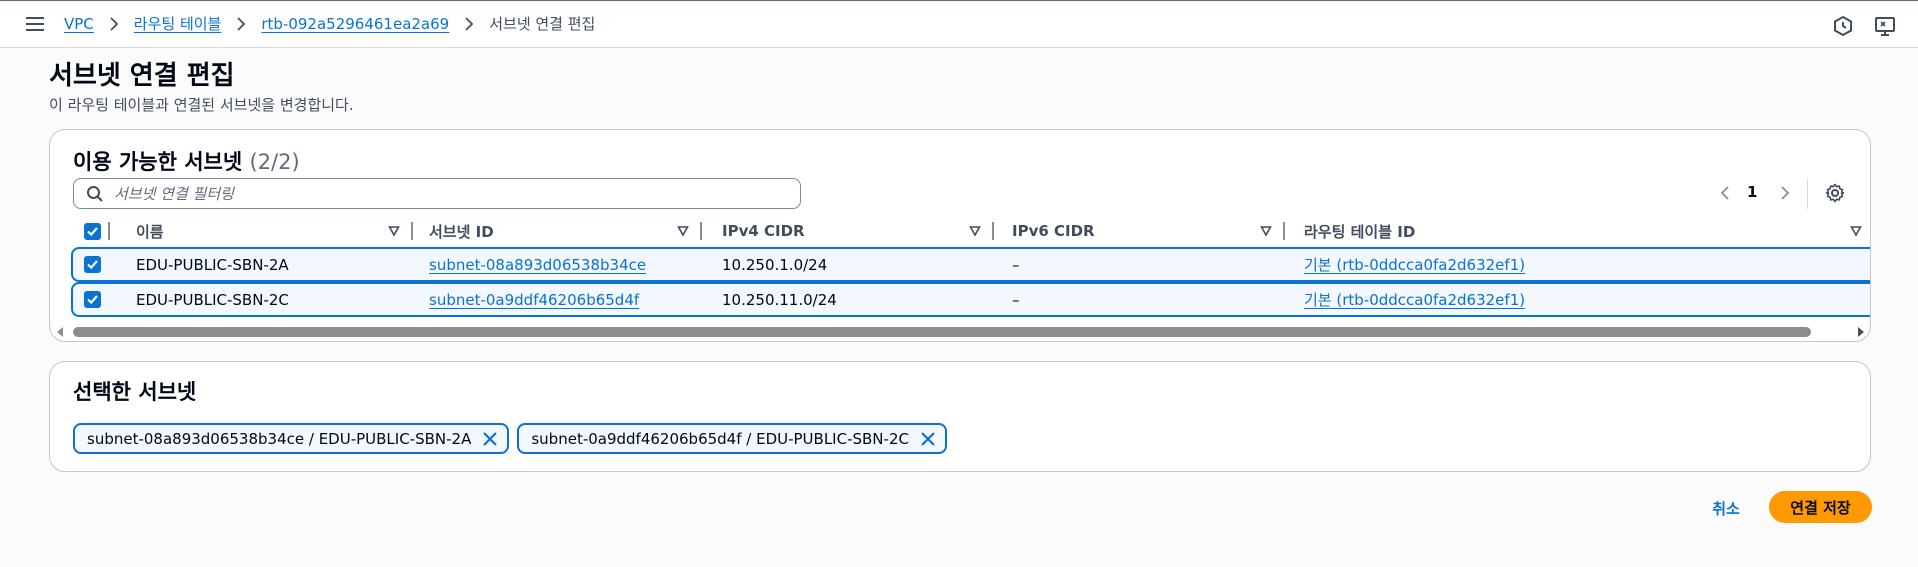 The height and width of the screenshot is (567, 1918). I want to click on horizontal-scrollbar, so click(960, 332).